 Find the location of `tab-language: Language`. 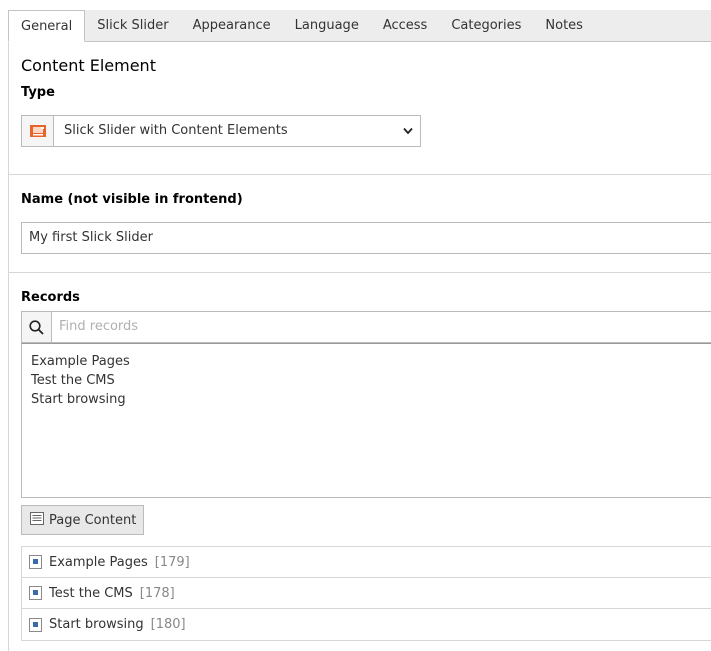

tab-language: Language is located at coordinates (327, 25).